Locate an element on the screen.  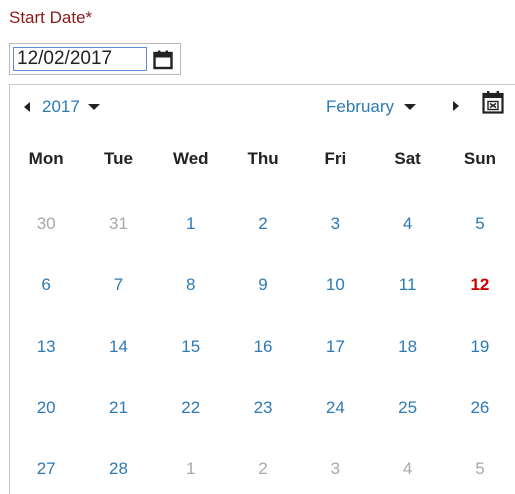
day-cell: 12 is located at coordinates (479, 285).